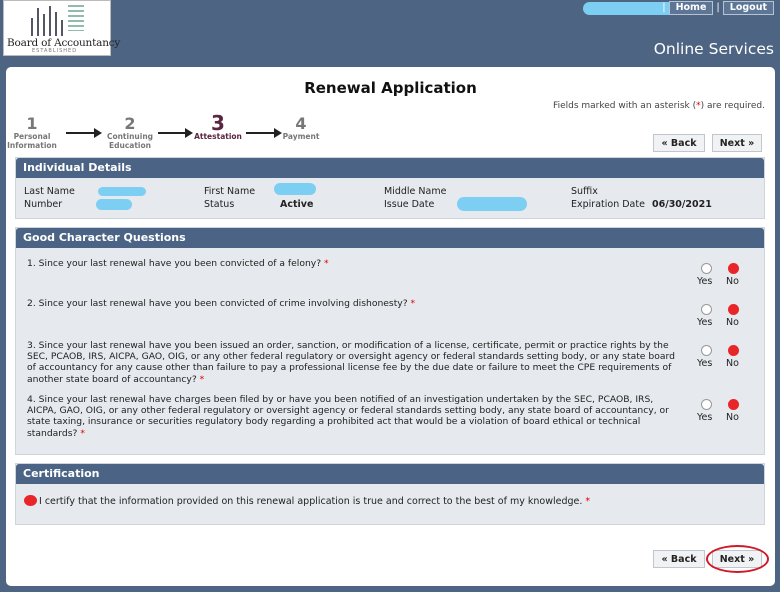 Image resolution: width=780 pixels, height=592 pixels. Describe the element at coordinates (415, 191) in the screenshot. I see `middle-name-label: Middle Name` at that location.